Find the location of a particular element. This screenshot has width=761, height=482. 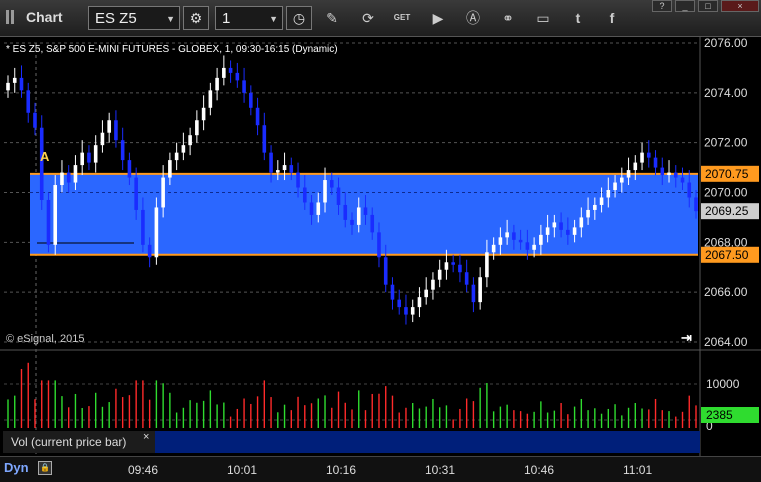

last-price-label: 2069.25 is located at coordinates (727, 211).